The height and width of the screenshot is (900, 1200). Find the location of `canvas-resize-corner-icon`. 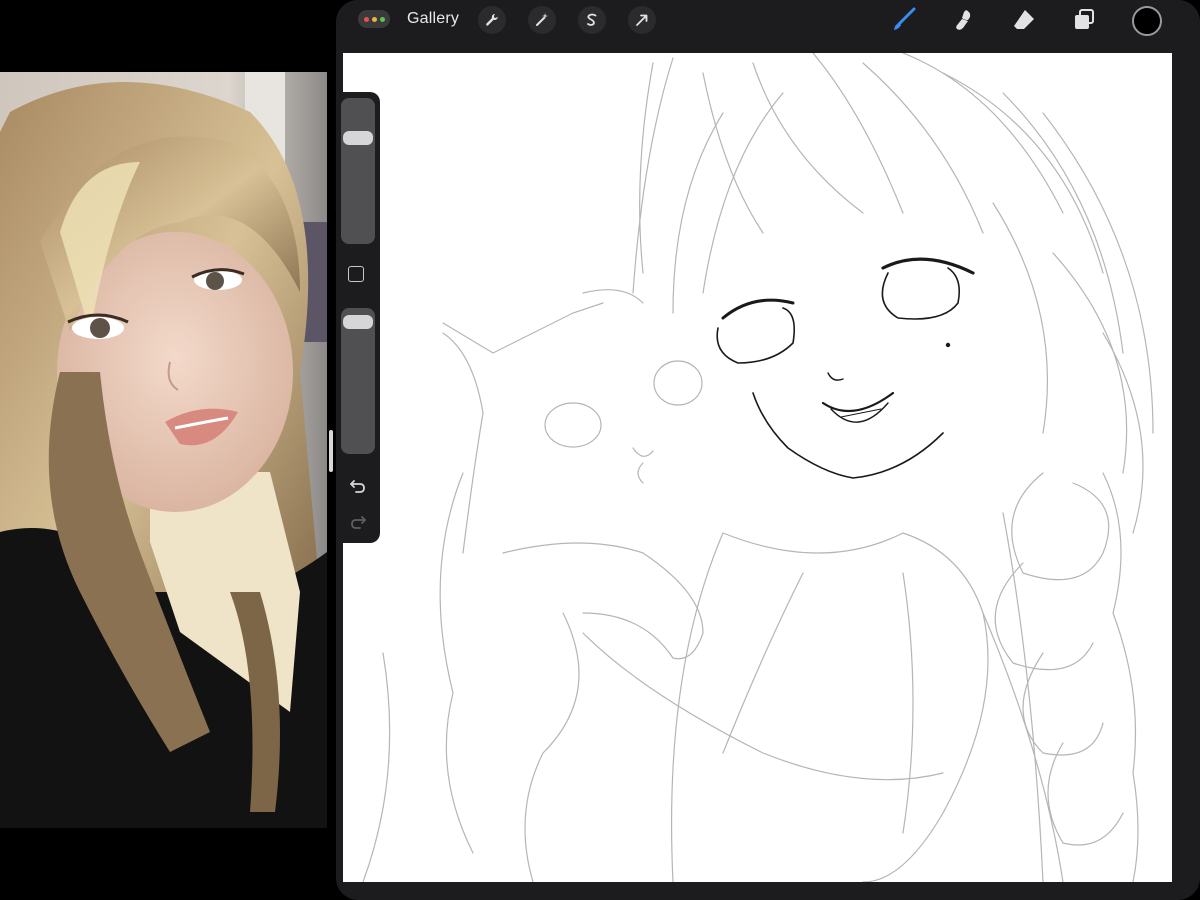

canvas-resize-corner-icon is located at coordinates (1153, 865).